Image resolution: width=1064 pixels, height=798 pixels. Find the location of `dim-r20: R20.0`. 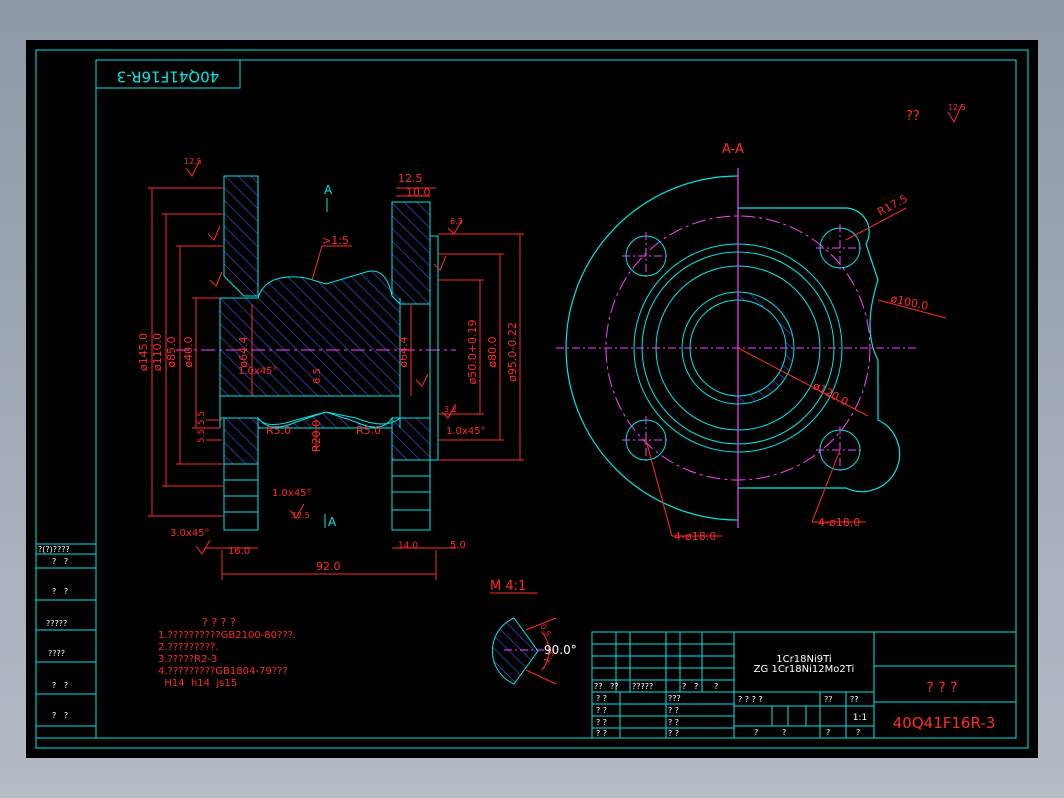

dim-r20: R20.0 is located at coordinates (316, 436).